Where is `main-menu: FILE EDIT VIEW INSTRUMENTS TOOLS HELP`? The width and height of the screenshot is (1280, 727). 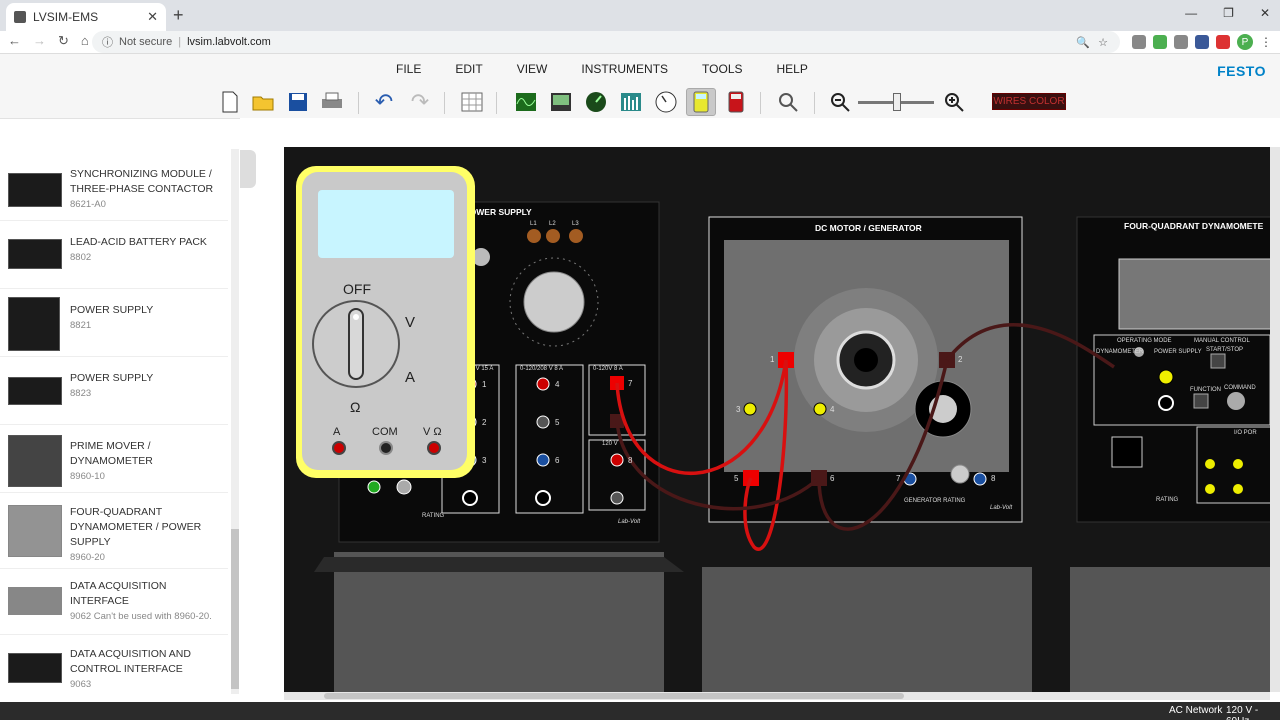
main-menu: FILE EDIT VIEW INSTRUMENTS TOOLS HELP is located at coordinates (619, 69).